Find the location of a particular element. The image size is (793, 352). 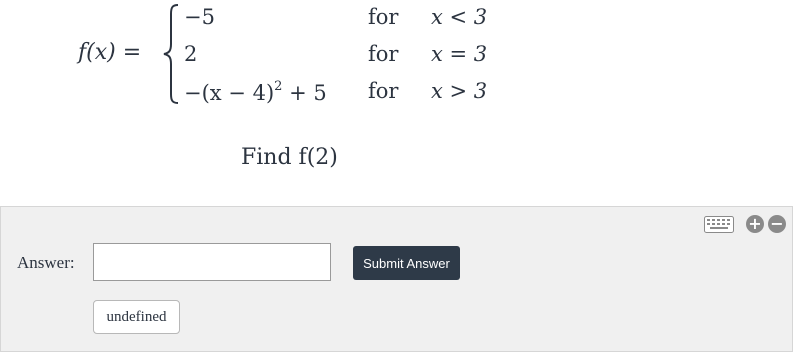

case-3-condition: x > 3 is located at coordinates (459, 91).